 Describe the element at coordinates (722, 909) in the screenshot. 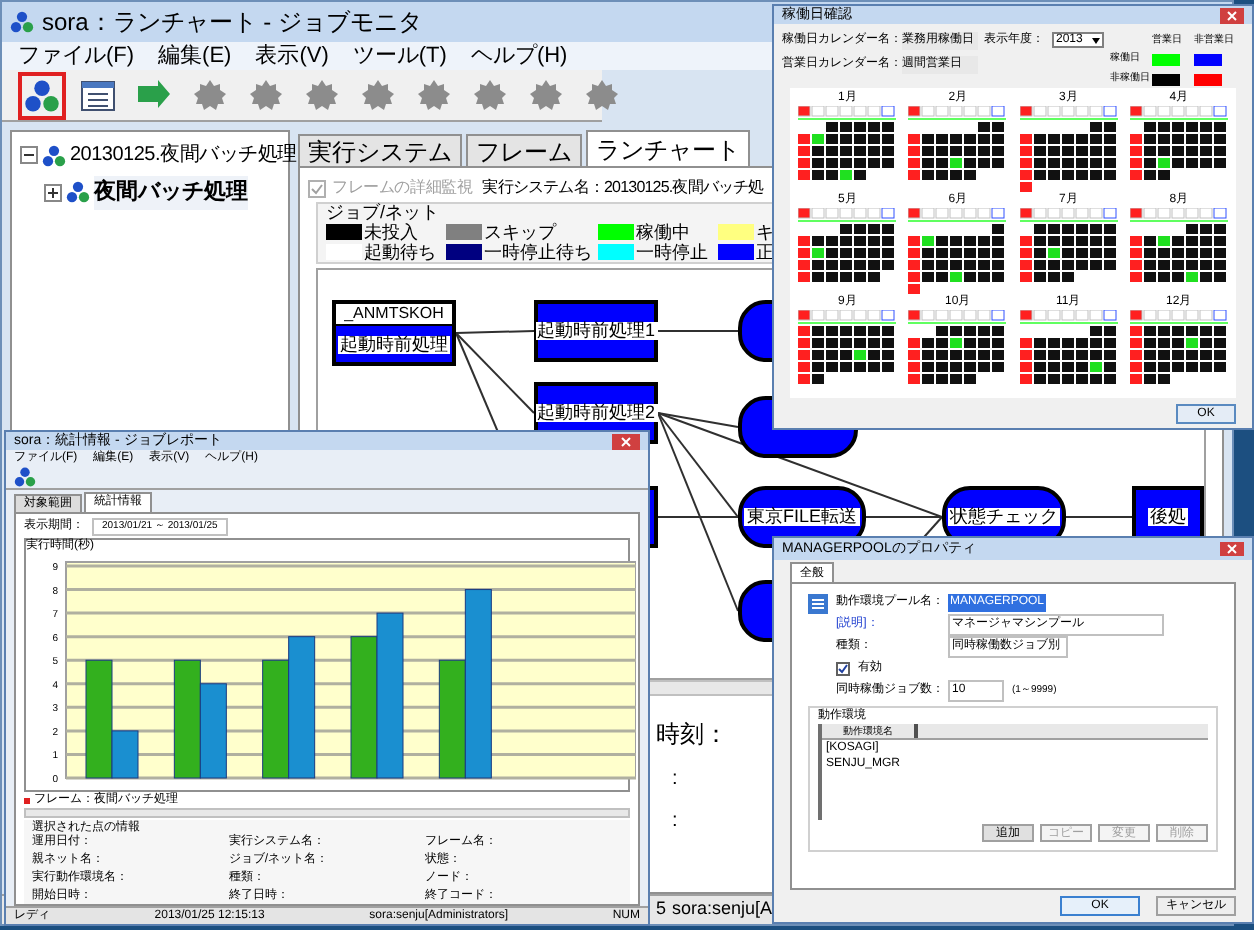

I see `status-text: sora:senju[A` at that location.